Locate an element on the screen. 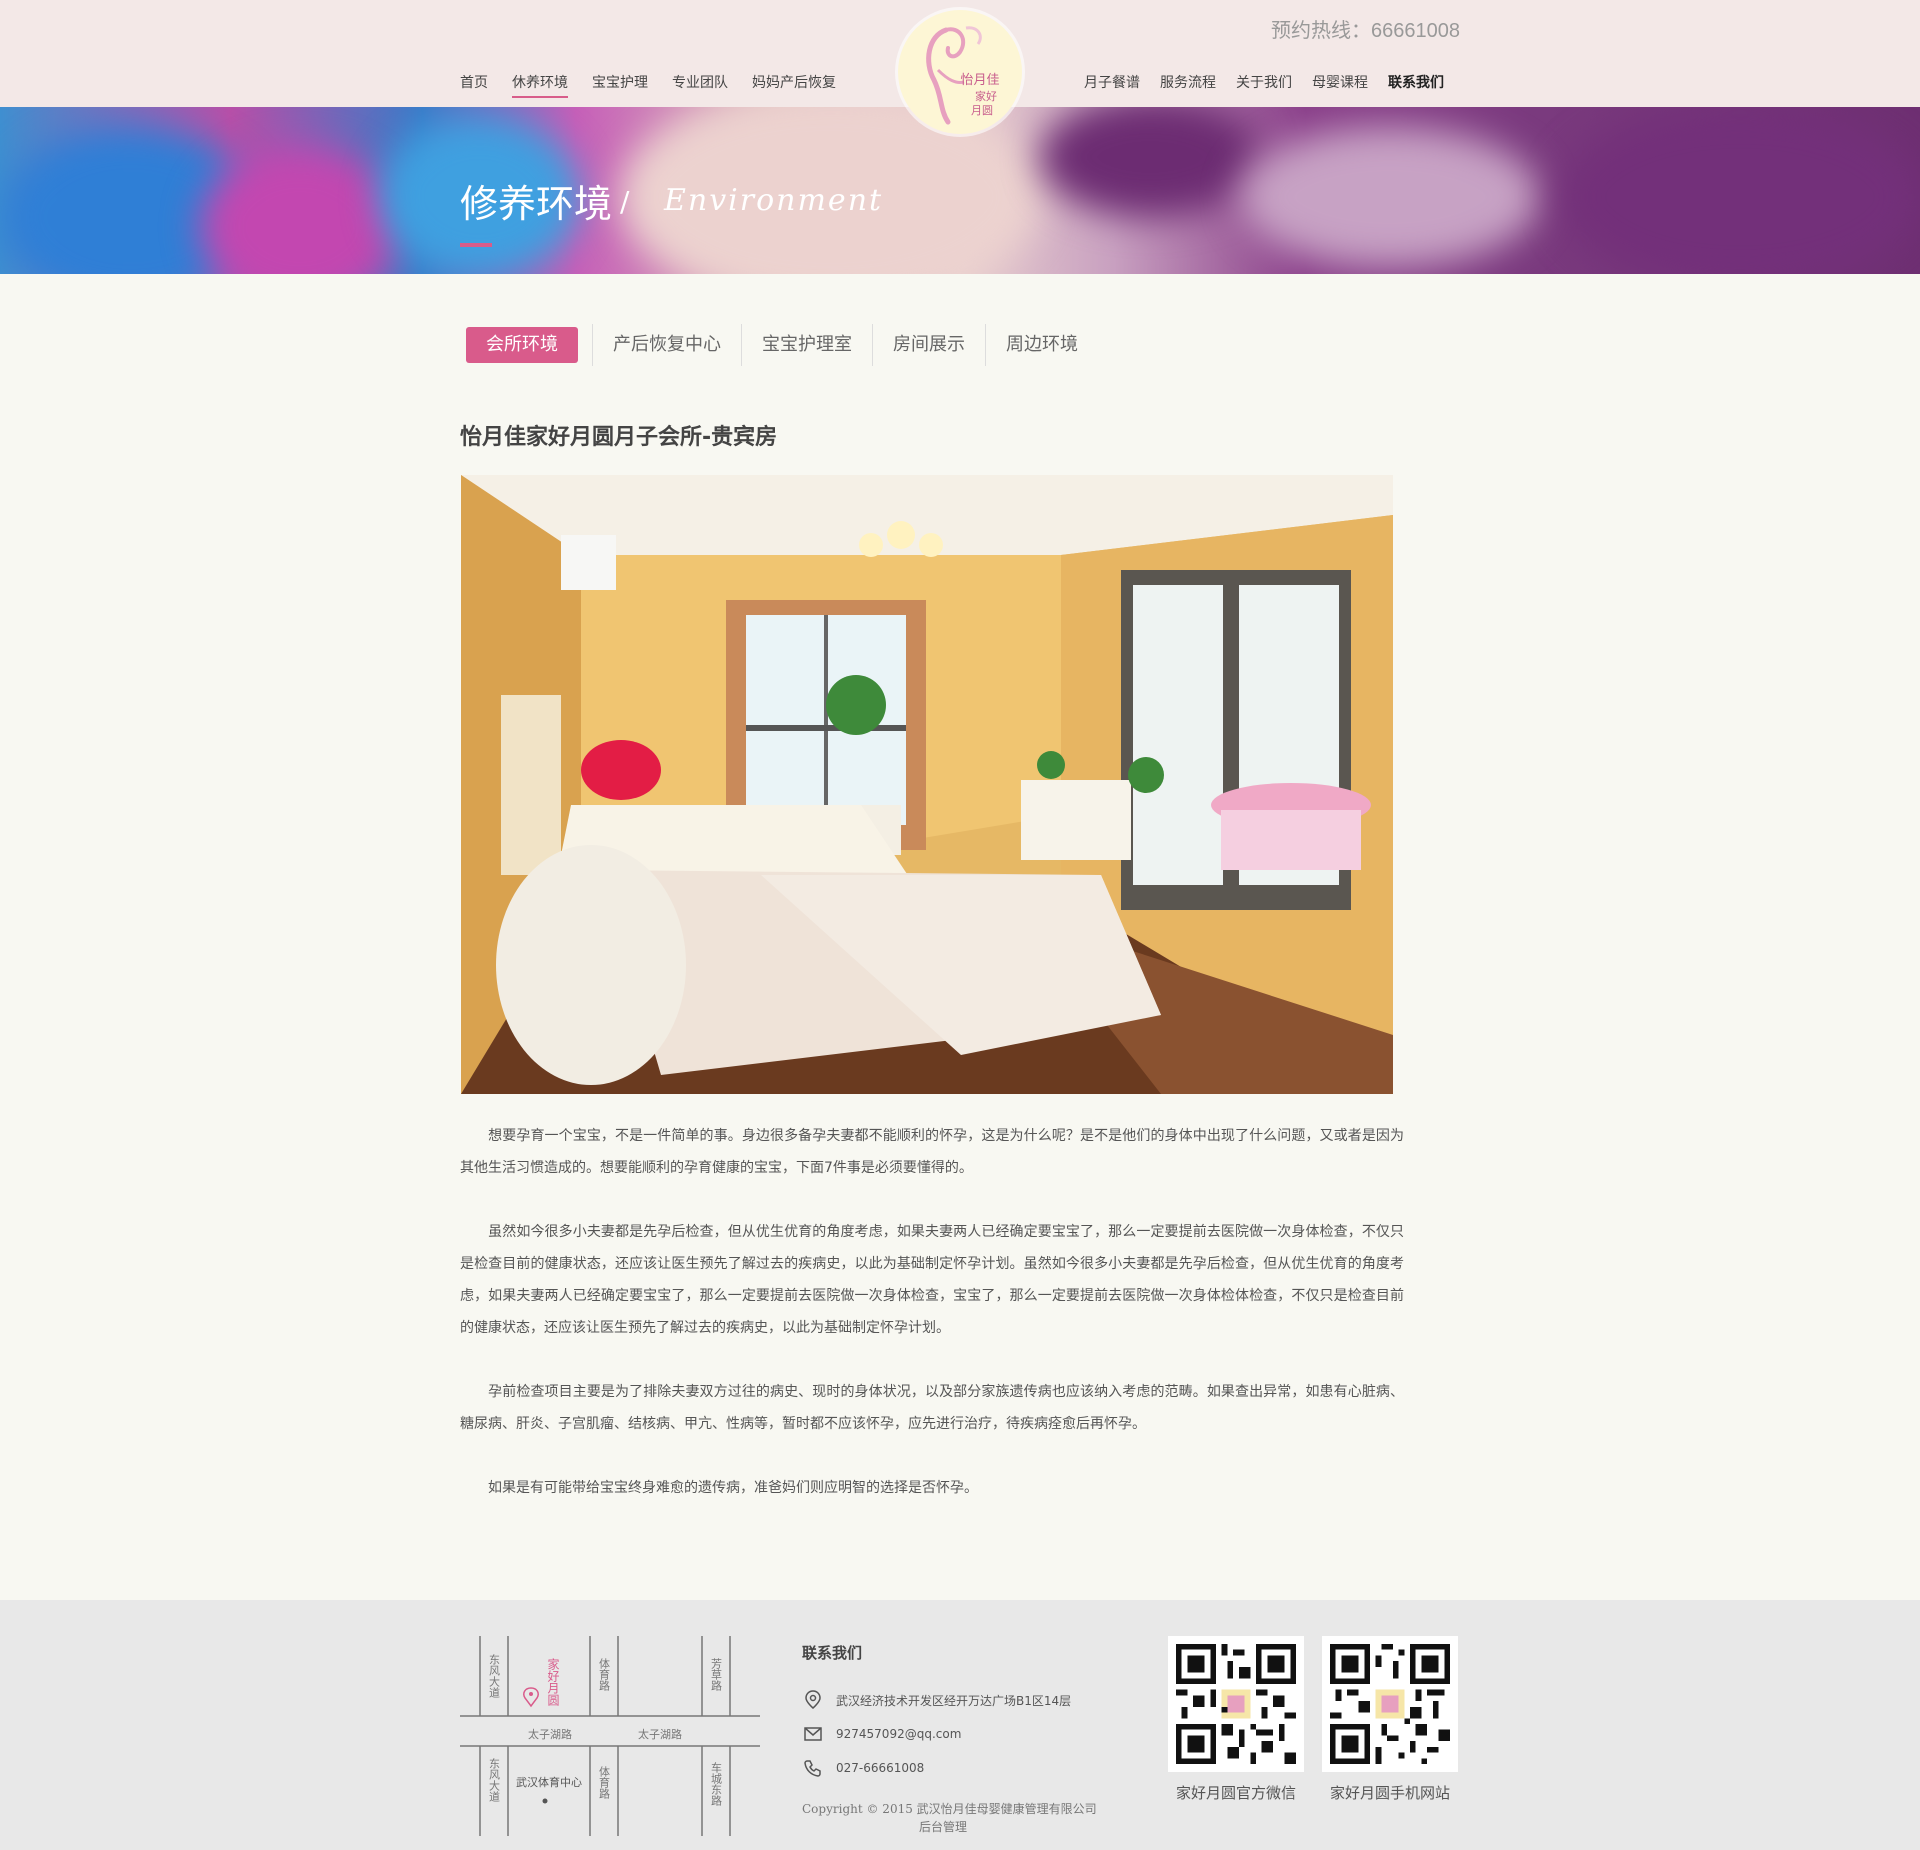 This screenshot has height=1850, width=1920. map-road-label: 芳草路 is located at coordinates (716, 1674).